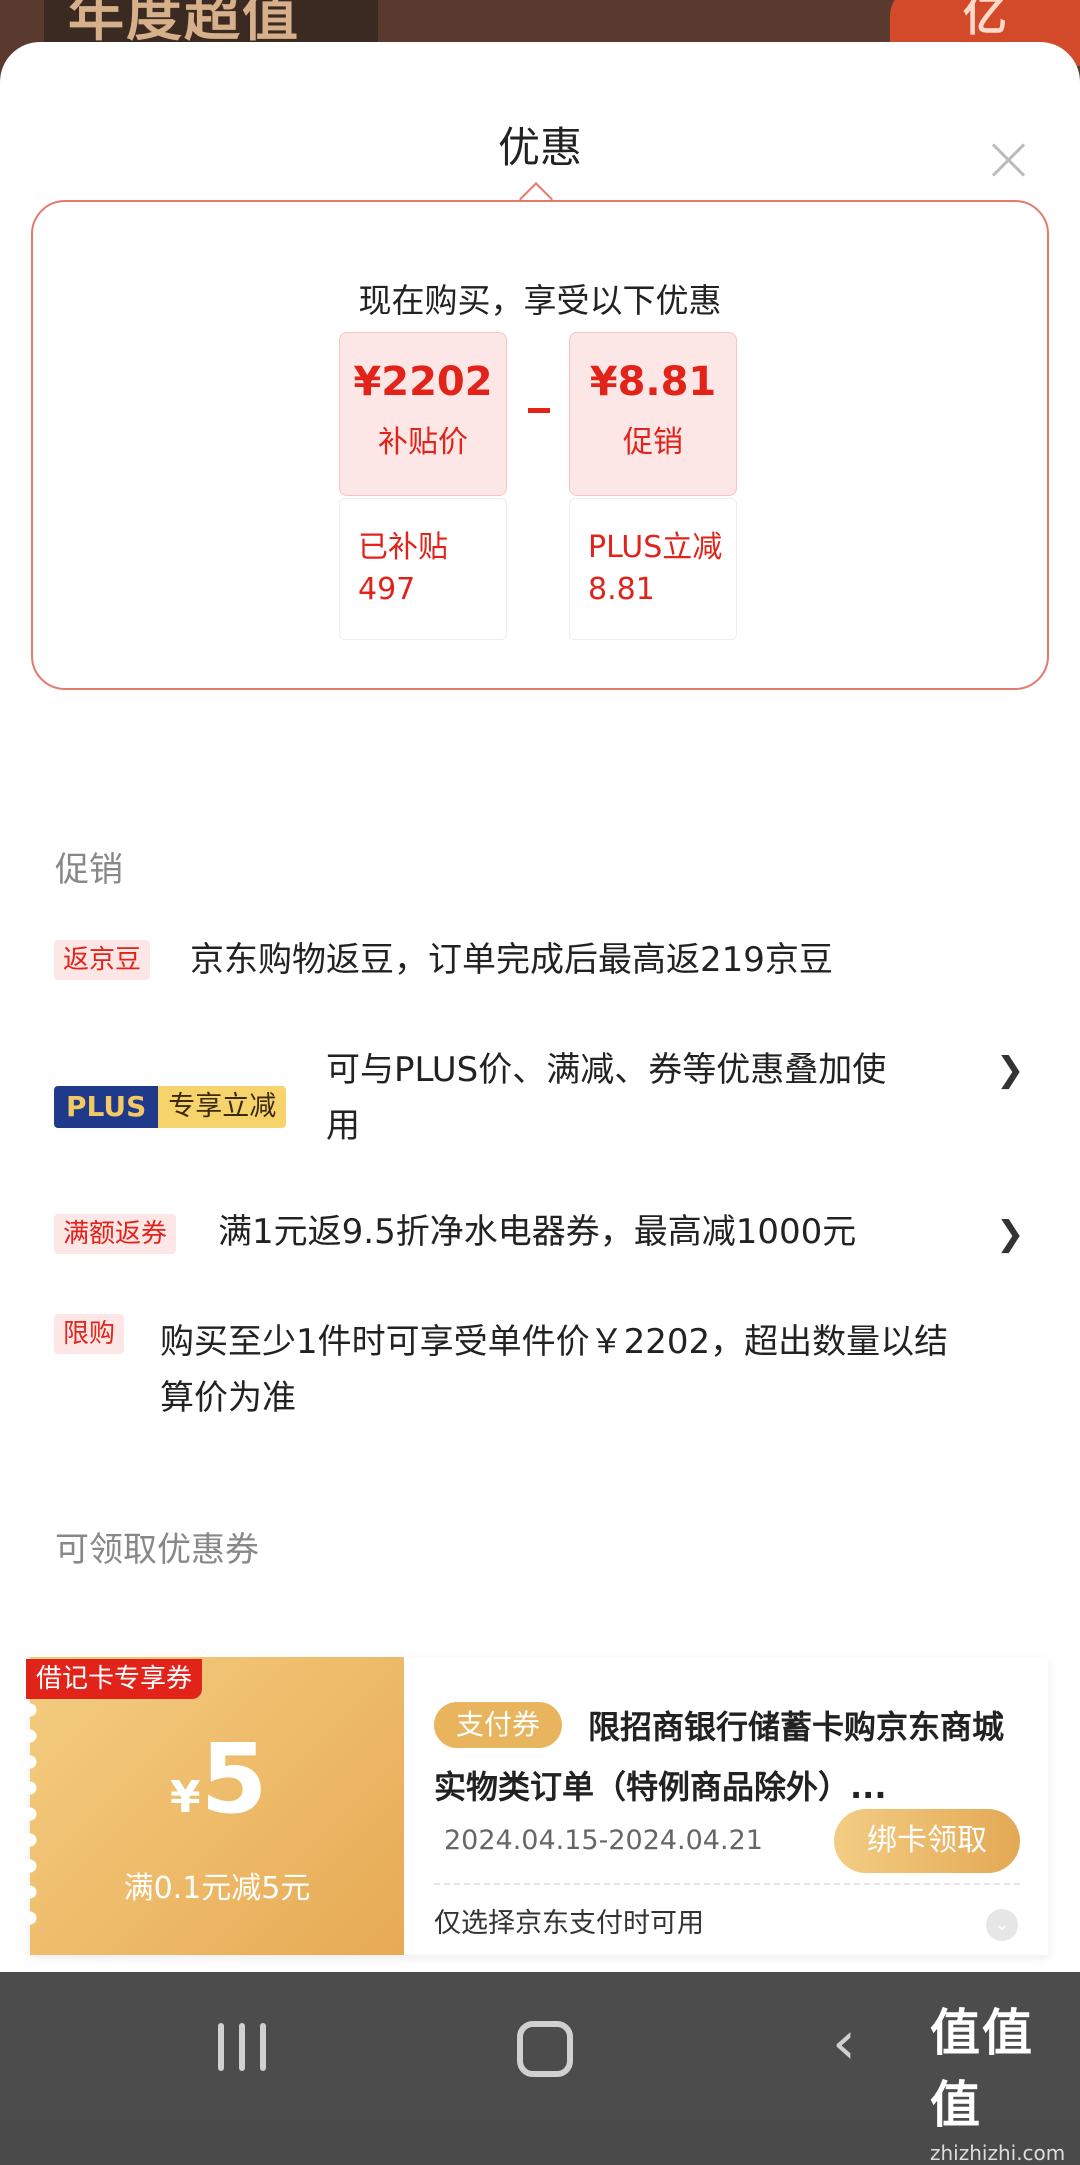 The width and height of the screenshot is (1080, 2165). What do you see at coordinates (343, 1126) in the screenshot?
I see `promo-row-text-line2: 用` at bounding box center [343, 1126].